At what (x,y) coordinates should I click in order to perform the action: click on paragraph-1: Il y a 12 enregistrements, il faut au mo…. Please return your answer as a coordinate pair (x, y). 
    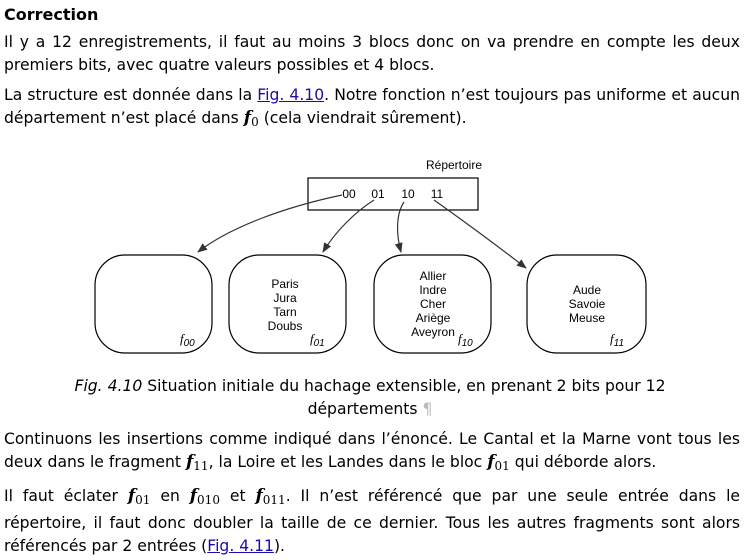
    Looking at the image, I should click on (372, 53).